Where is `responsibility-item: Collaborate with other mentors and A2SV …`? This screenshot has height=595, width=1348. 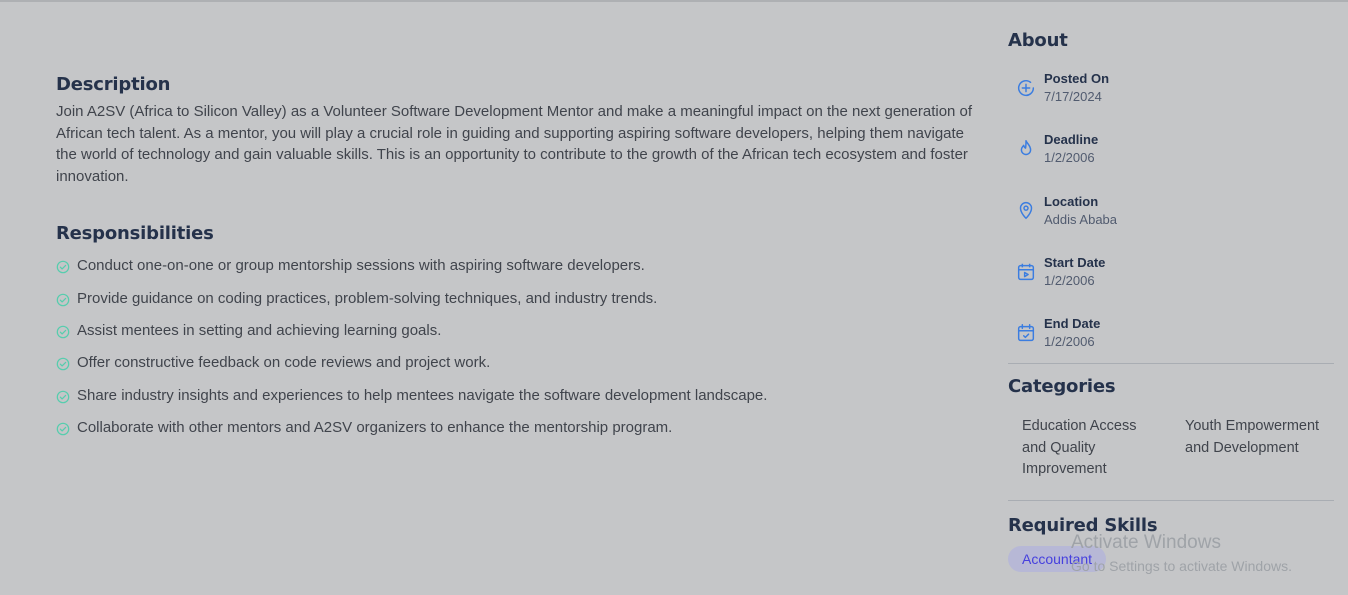
responsibility-item: Collaborate with other mentors and A2SV … is located at coordinates (516, 427).